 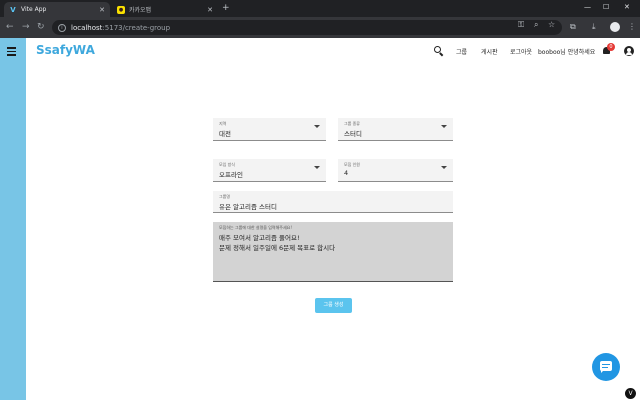 What do you see at coordinates (57, 9) in the screenshot?
I see `browser-tab-vite-app: V Vite App ✕` at bounding box center [57, 9].